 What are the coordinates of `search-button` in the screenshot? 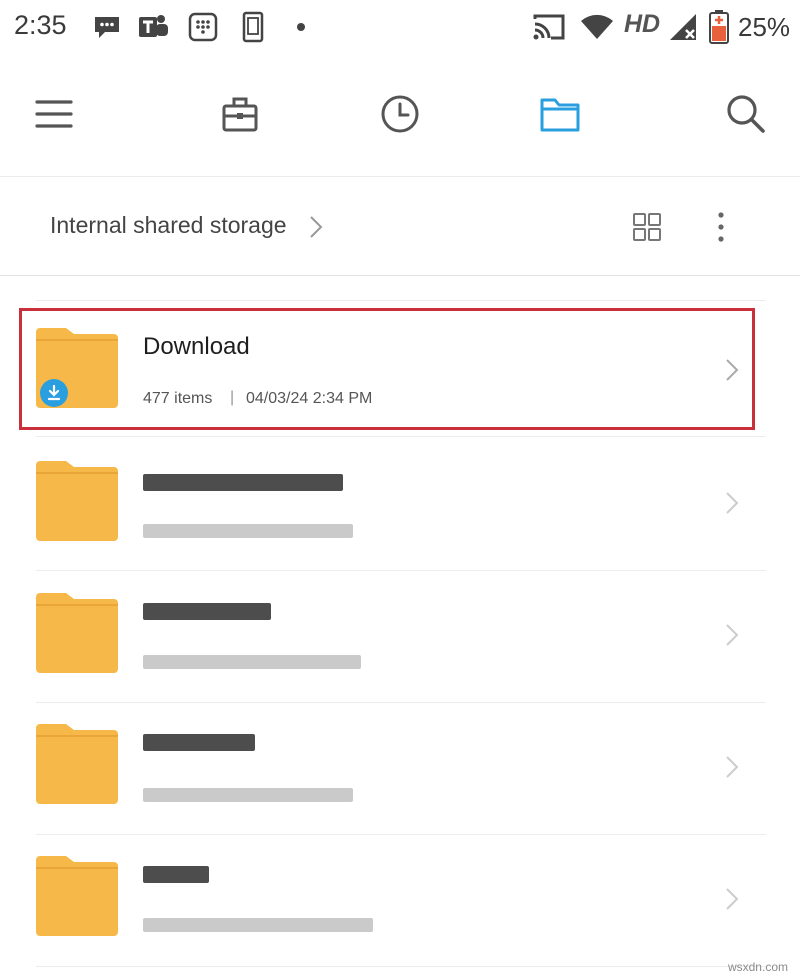 It's located at (746, 116).